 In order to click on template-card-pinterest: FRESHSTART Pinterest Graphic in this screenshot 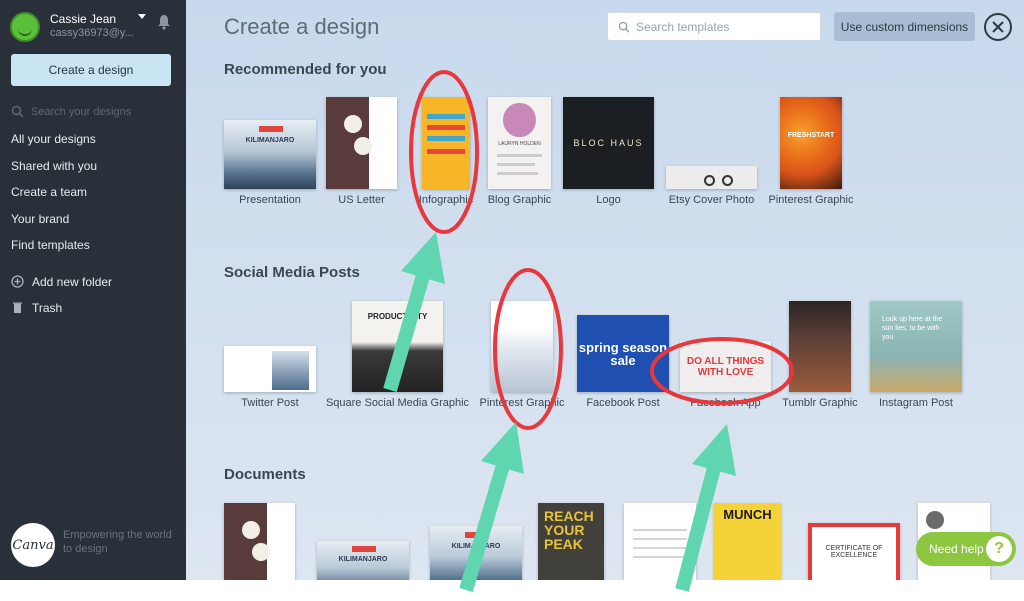, I will do `click(811, 153)`.